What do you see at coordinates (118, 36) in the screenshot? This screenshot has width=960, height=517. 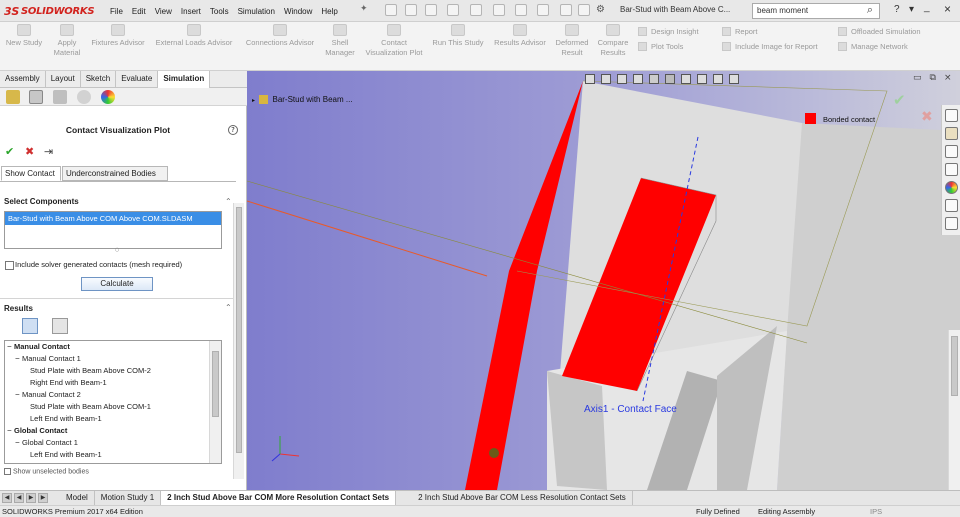 I see `fixtures-advisor-button: Fixtures Advisor` at bounding box center [118, 36].